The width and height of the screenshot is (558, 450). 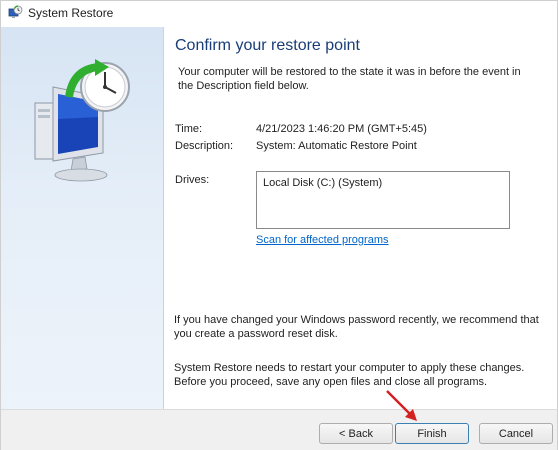 What do you see at coordinates (341, 129) in the screenshot?
I see `time-value: 4/21/2023 1:46:20 PM (GMT+5:45)` at bounding box center [341, 129].